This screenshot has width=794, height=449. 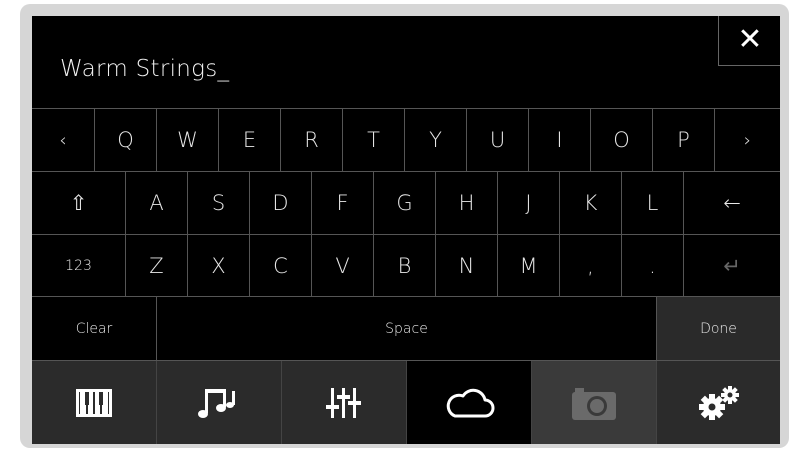 I want to click on key-y: Y, so click(x=435, y=140).